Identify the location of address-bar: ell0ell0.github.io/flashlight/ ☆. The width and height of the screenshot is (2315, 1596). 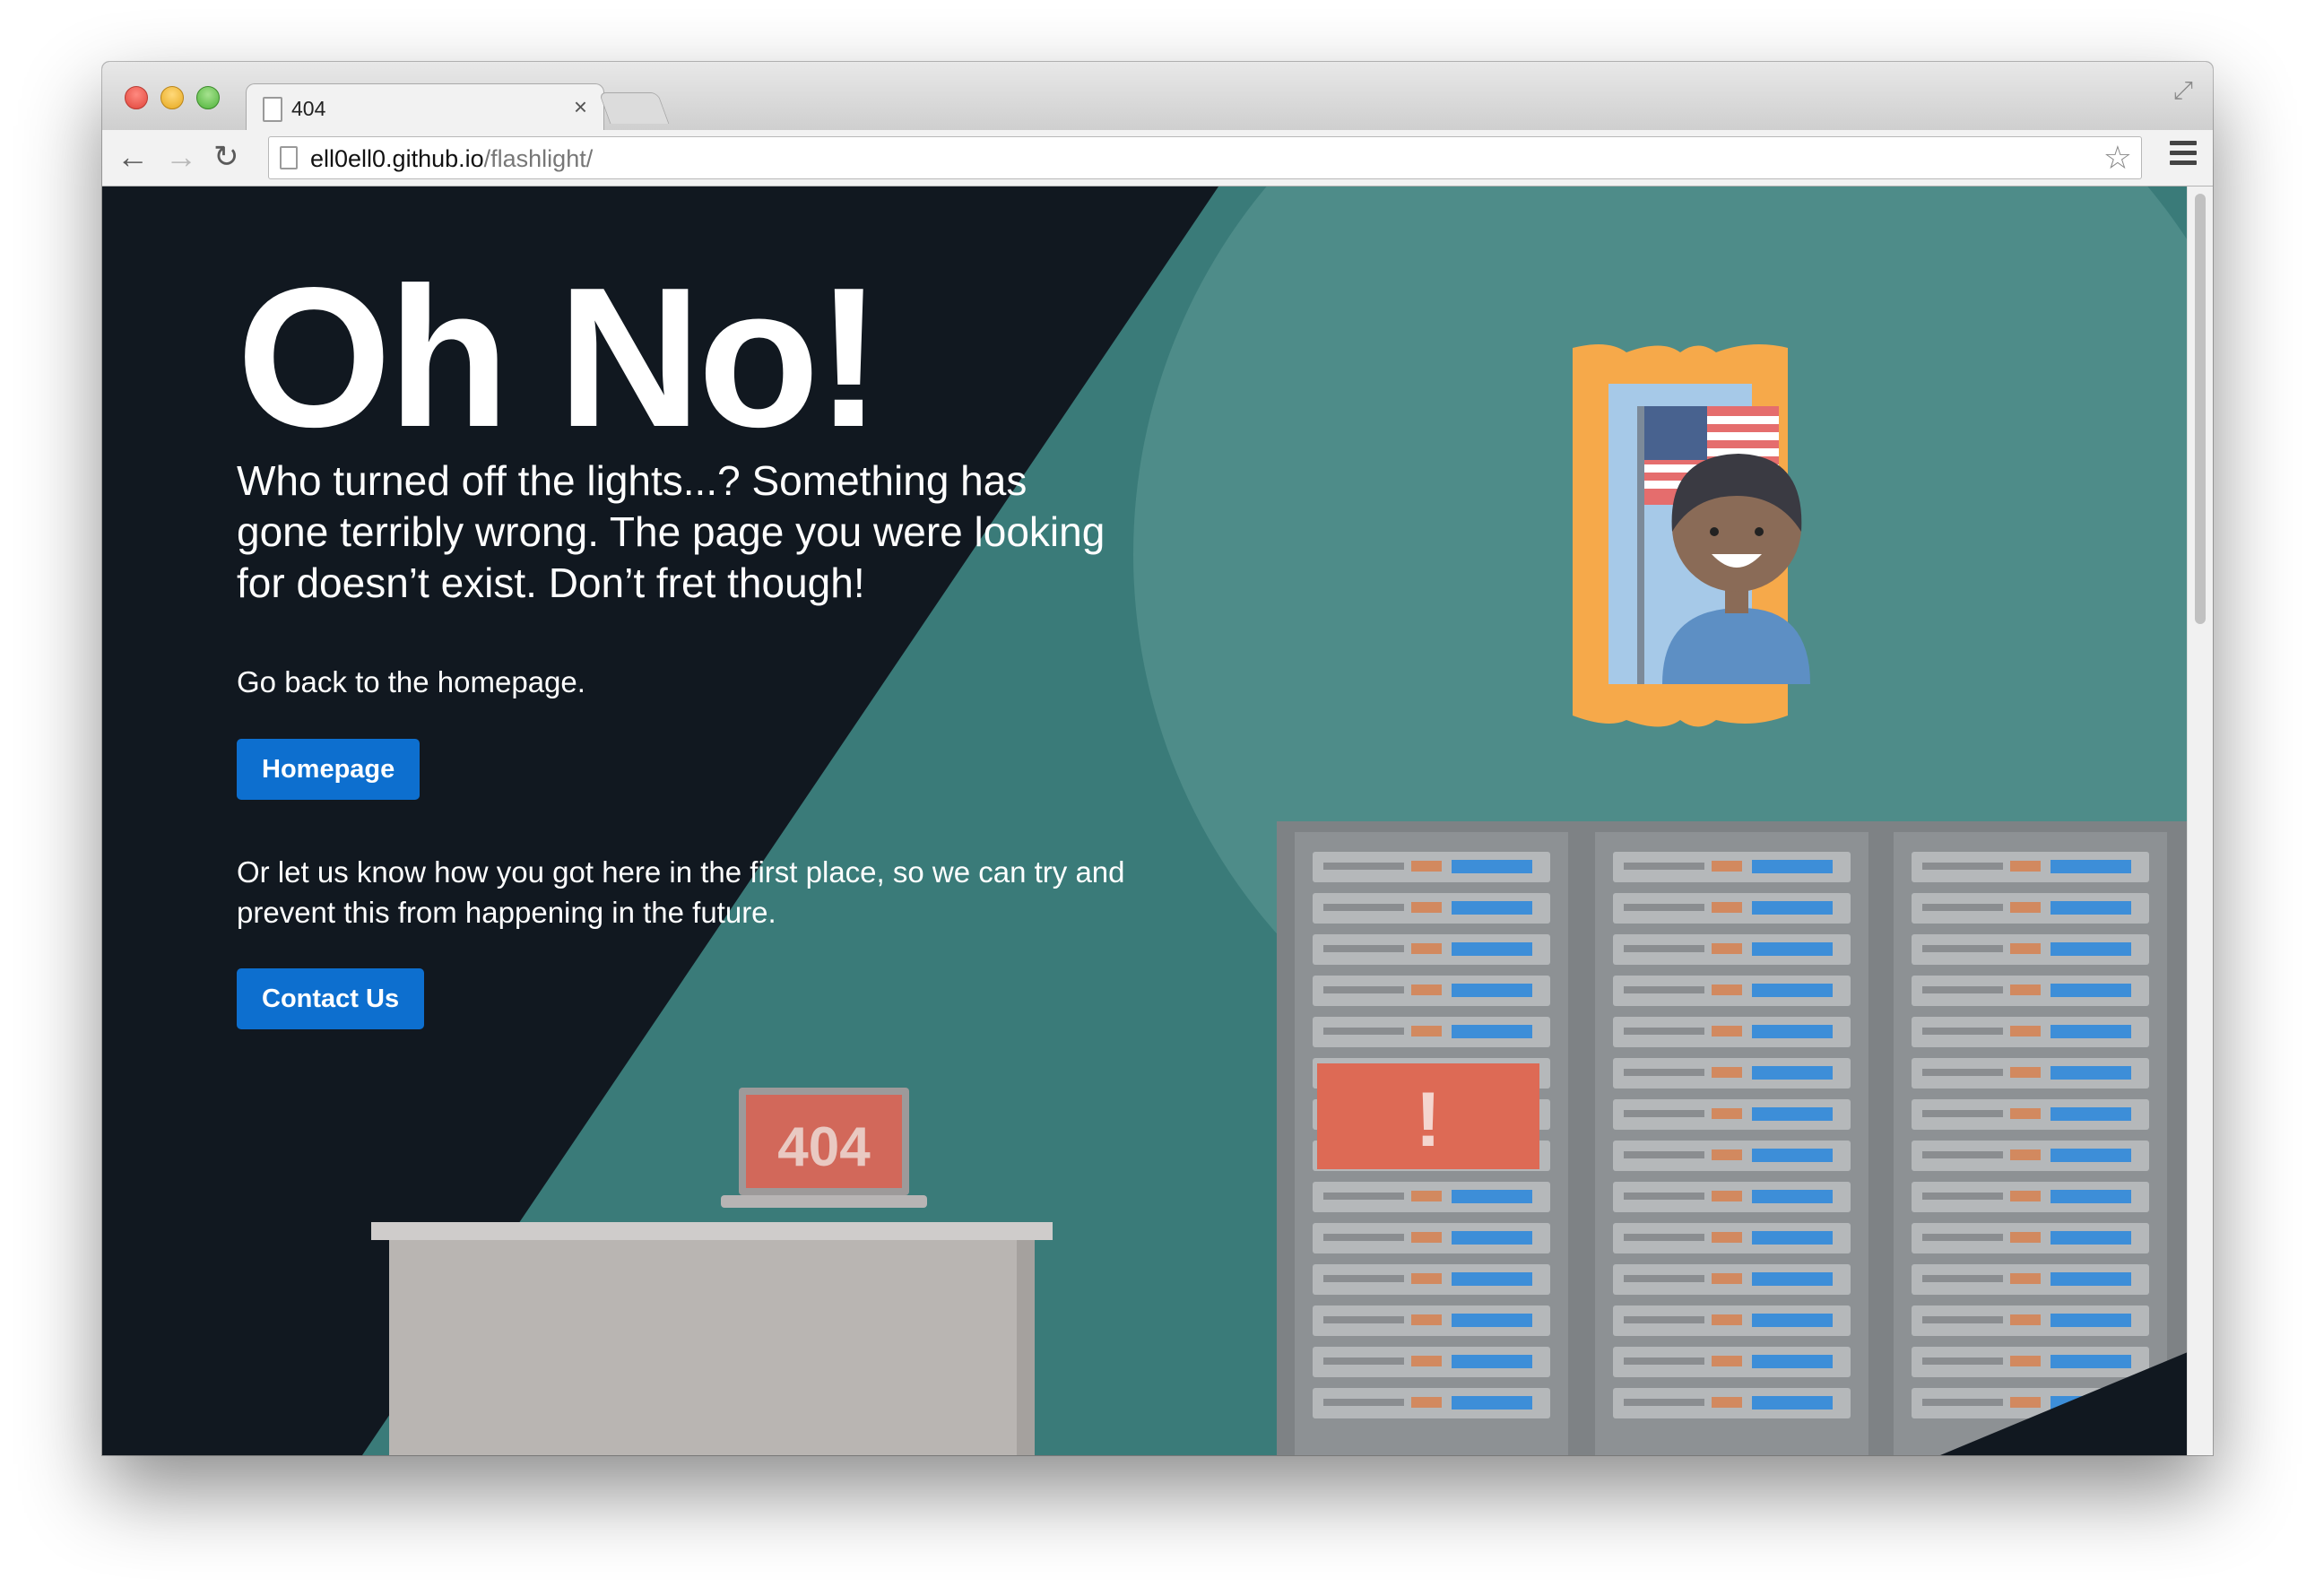
(1205, 157).